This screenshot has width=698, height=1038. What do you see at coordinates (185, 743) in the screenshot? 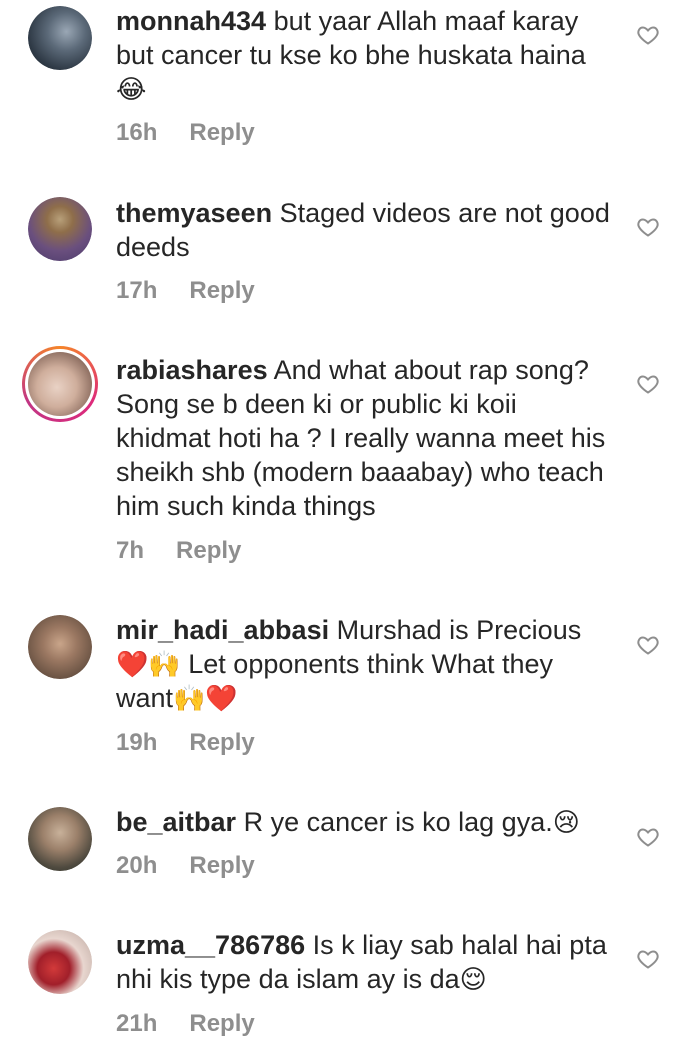
I see `comment-meta: 19h Reply` at bounding box center [185, 743].